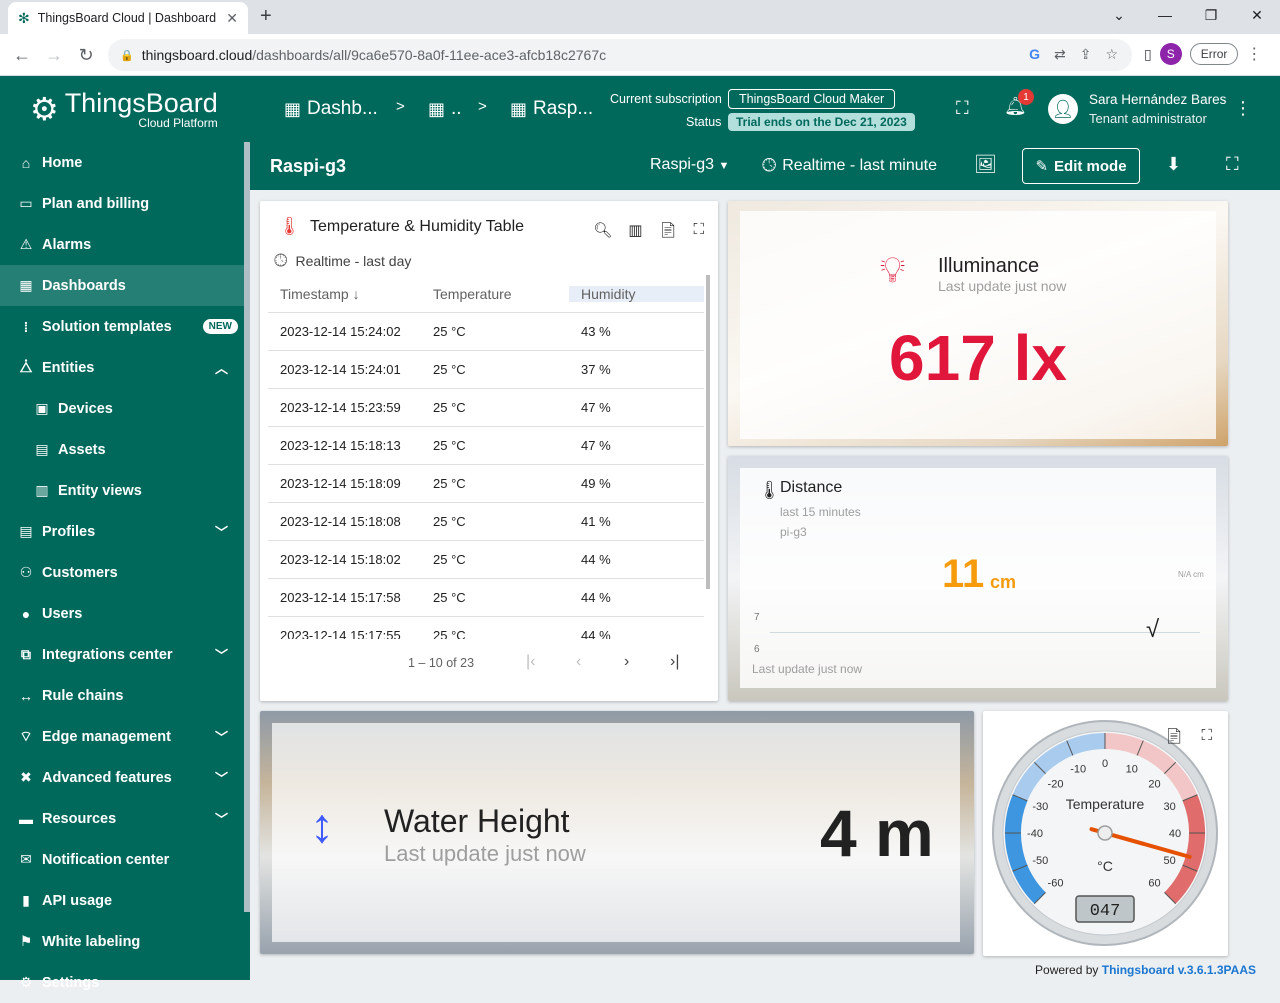 The image size is (1280, 1003). I want to click on user-avatar: 👤︎, so click(1063, 109).